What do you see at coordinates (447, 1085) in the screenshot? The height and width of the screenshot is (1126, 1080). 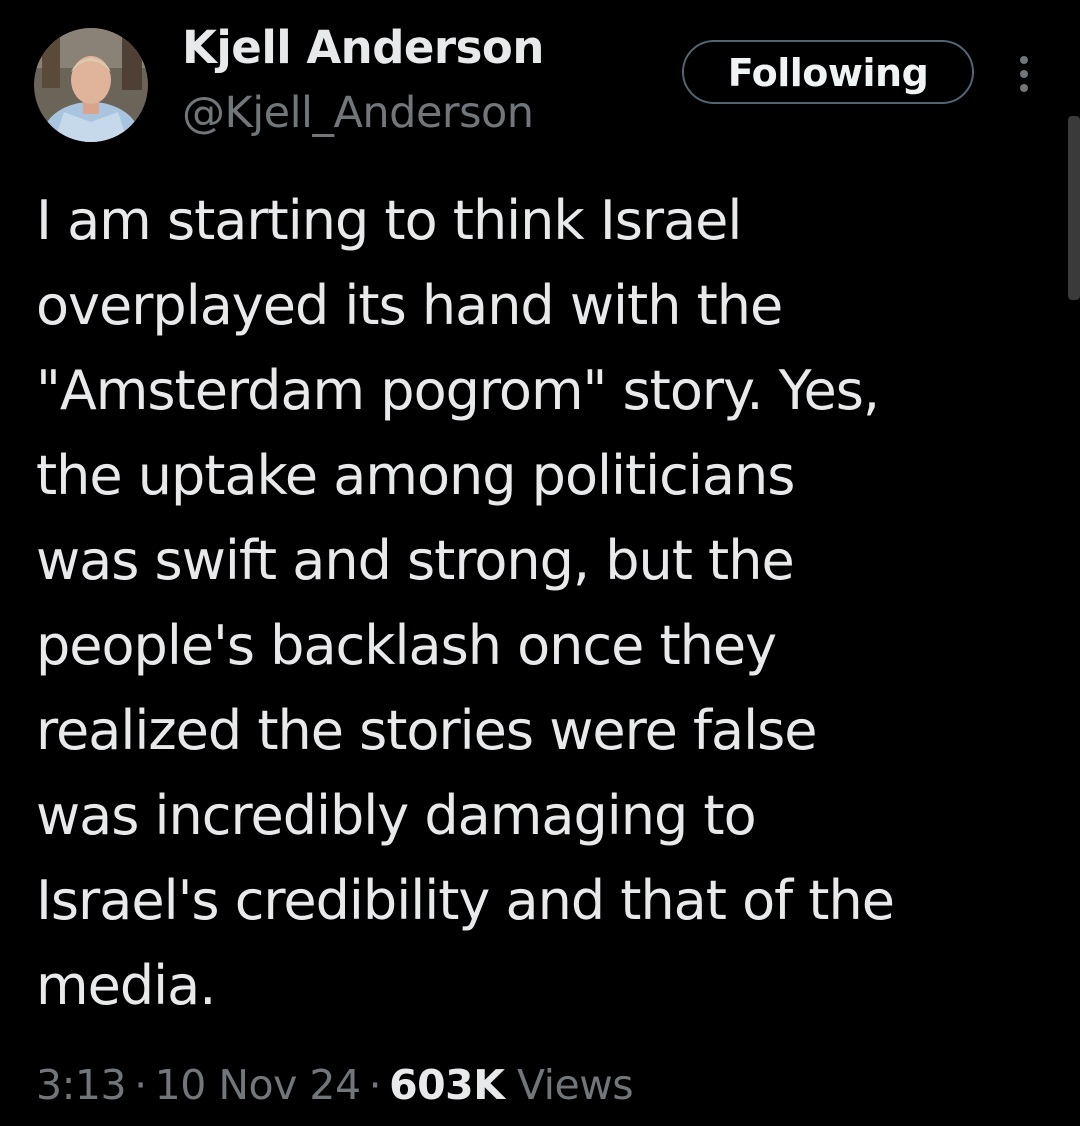 I see `views-count: 603K` at bounding box center [447, 1085].